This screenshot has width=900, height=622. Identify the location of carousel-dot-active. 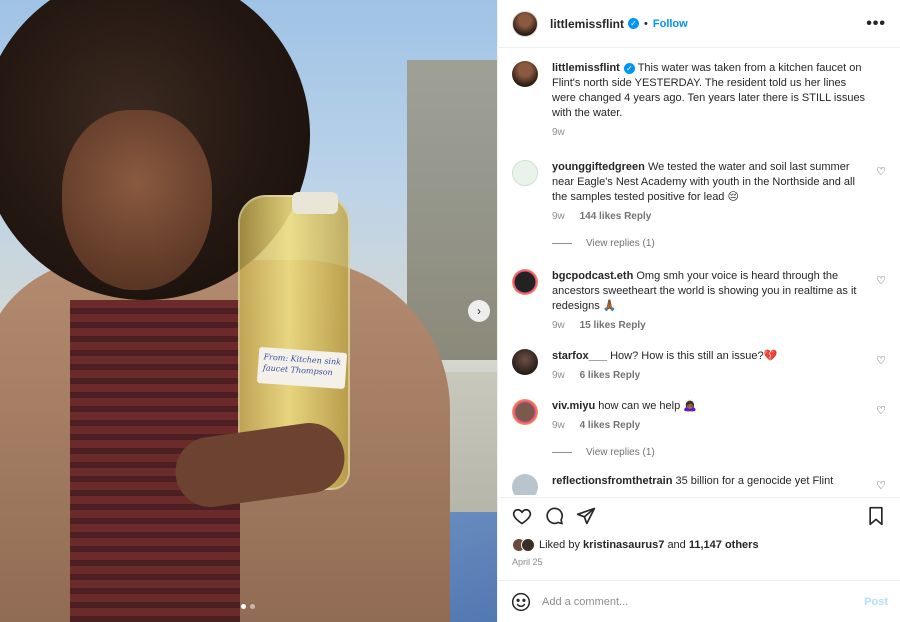
(243, 606).